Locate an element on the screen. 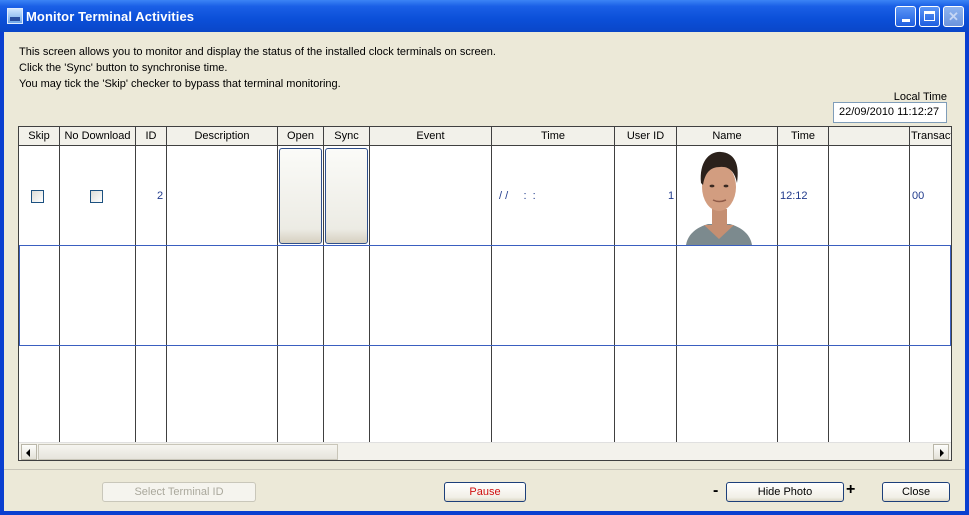 The height and width of the screenshot is (515, 969). close-window-button: ✕ is located at coordinates (953, 16).